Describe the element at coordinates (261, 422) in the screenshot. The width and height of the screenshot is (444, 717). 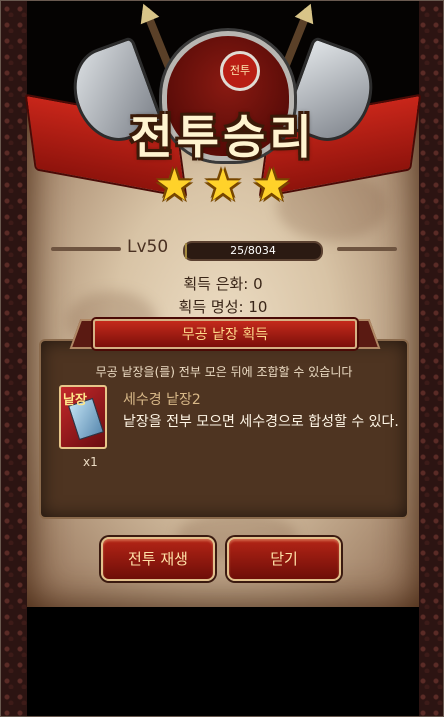
I see `item-description: 낱장을 전부 모으면 세수경으로 합성할 수 있다.` at that location.